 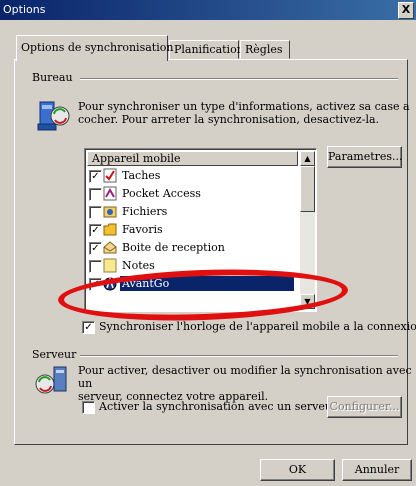 I want to click on pocket-access-checkbox, so click(x=95, y=194).